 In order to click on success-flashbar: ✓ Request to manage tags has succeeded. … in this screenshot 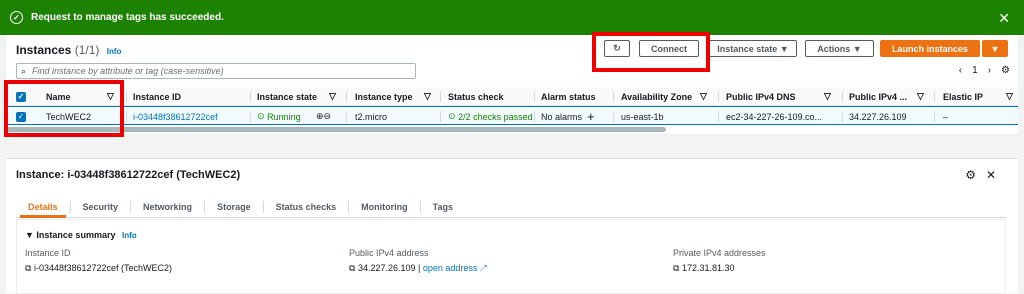, I will do `click(512, 17)`.